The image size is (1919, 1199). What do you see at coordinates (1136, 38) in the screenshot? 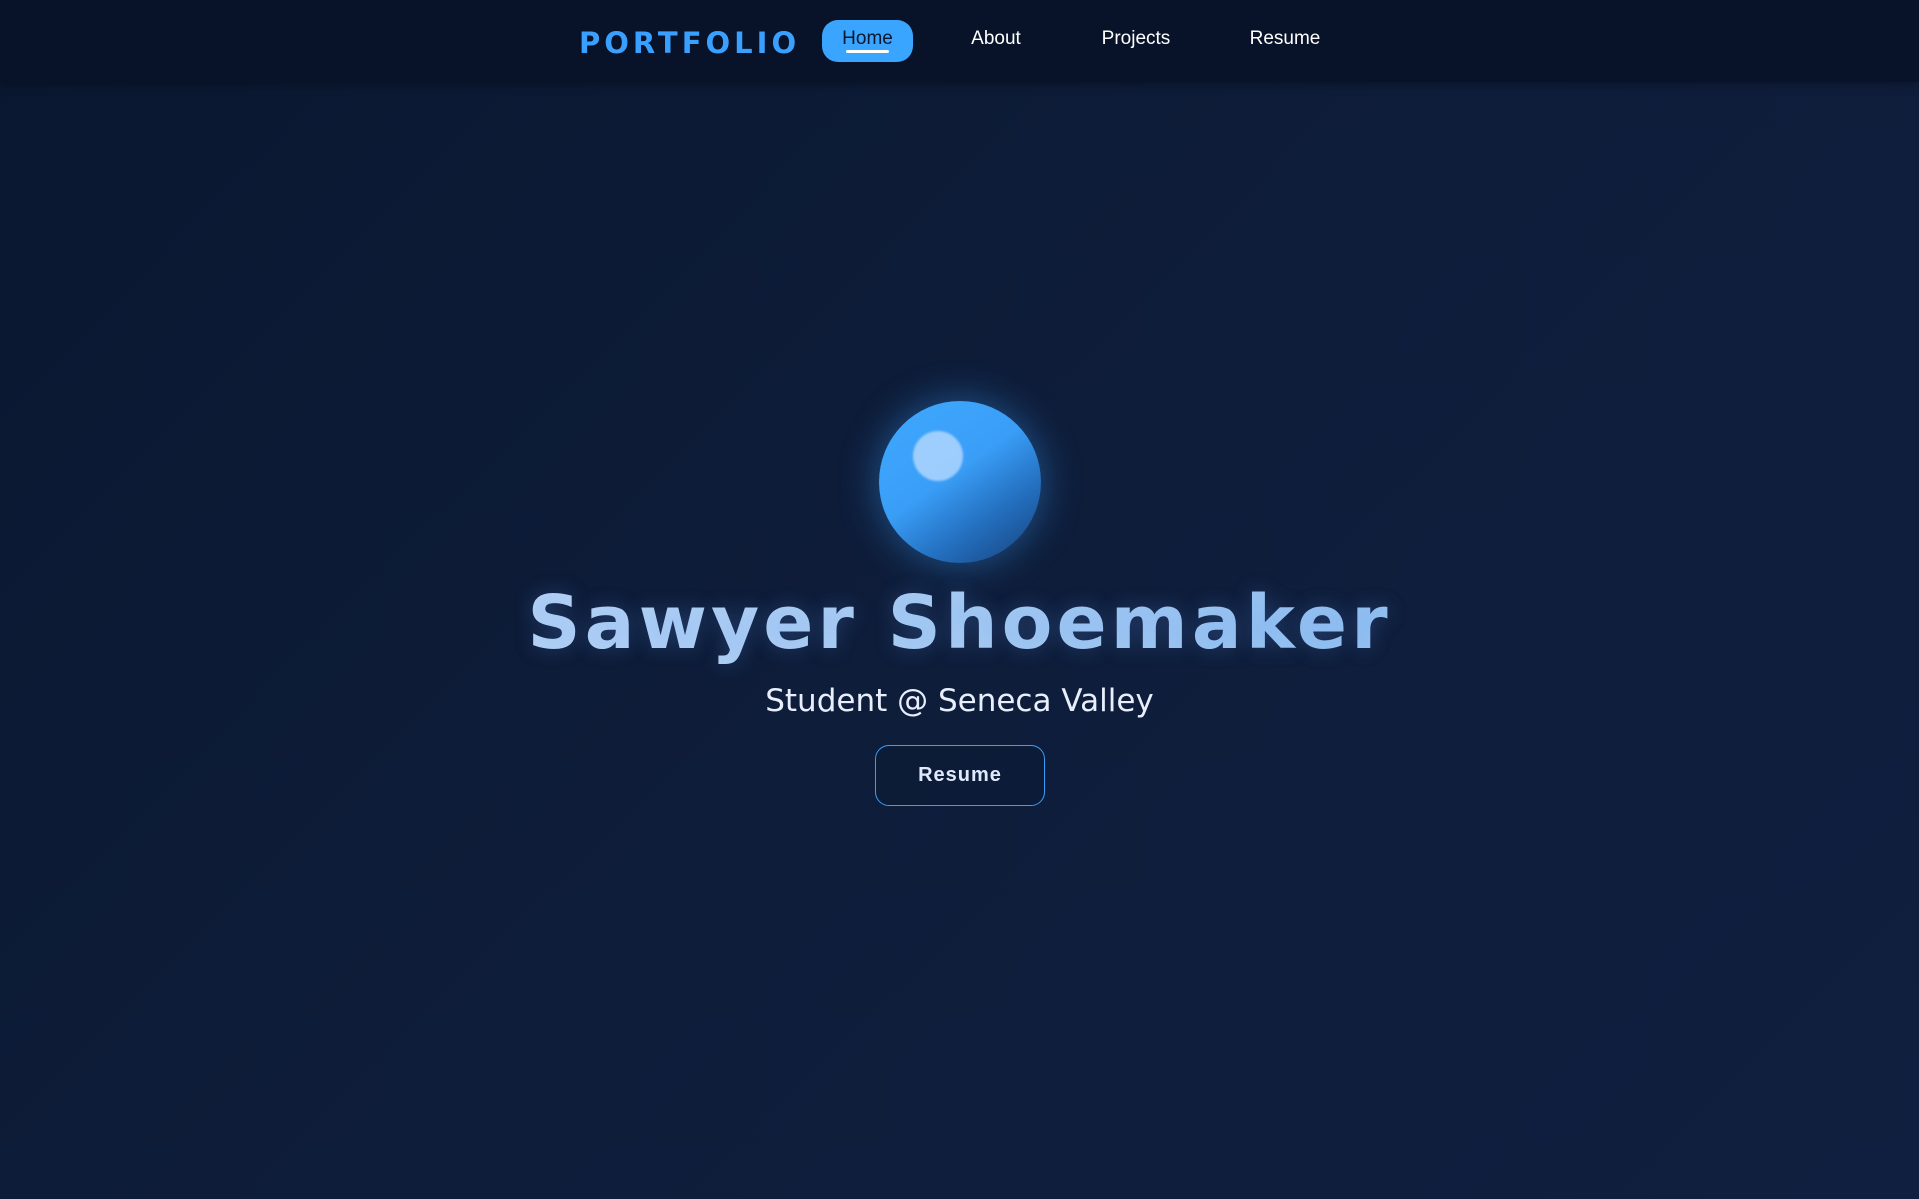
I see `nav-projects-label: Projects` at bounding box center [1136, 38].